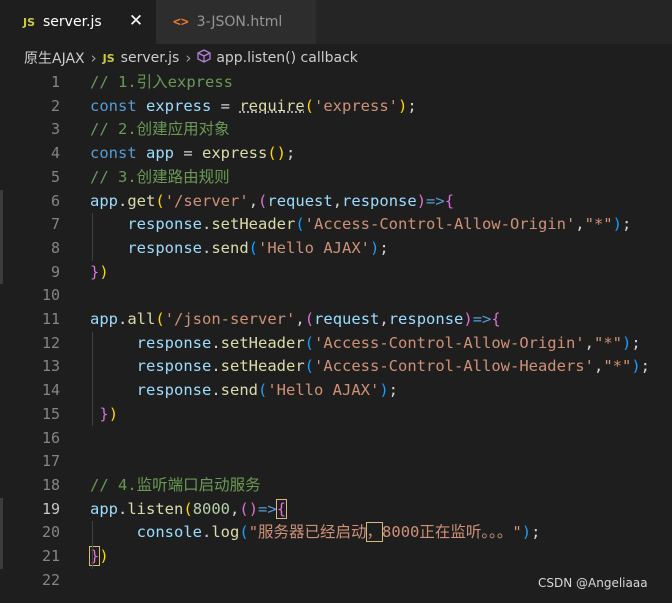 This screenshot has width=672, height=603. I want to click on code-line: const app = express();, so click(192, 154).